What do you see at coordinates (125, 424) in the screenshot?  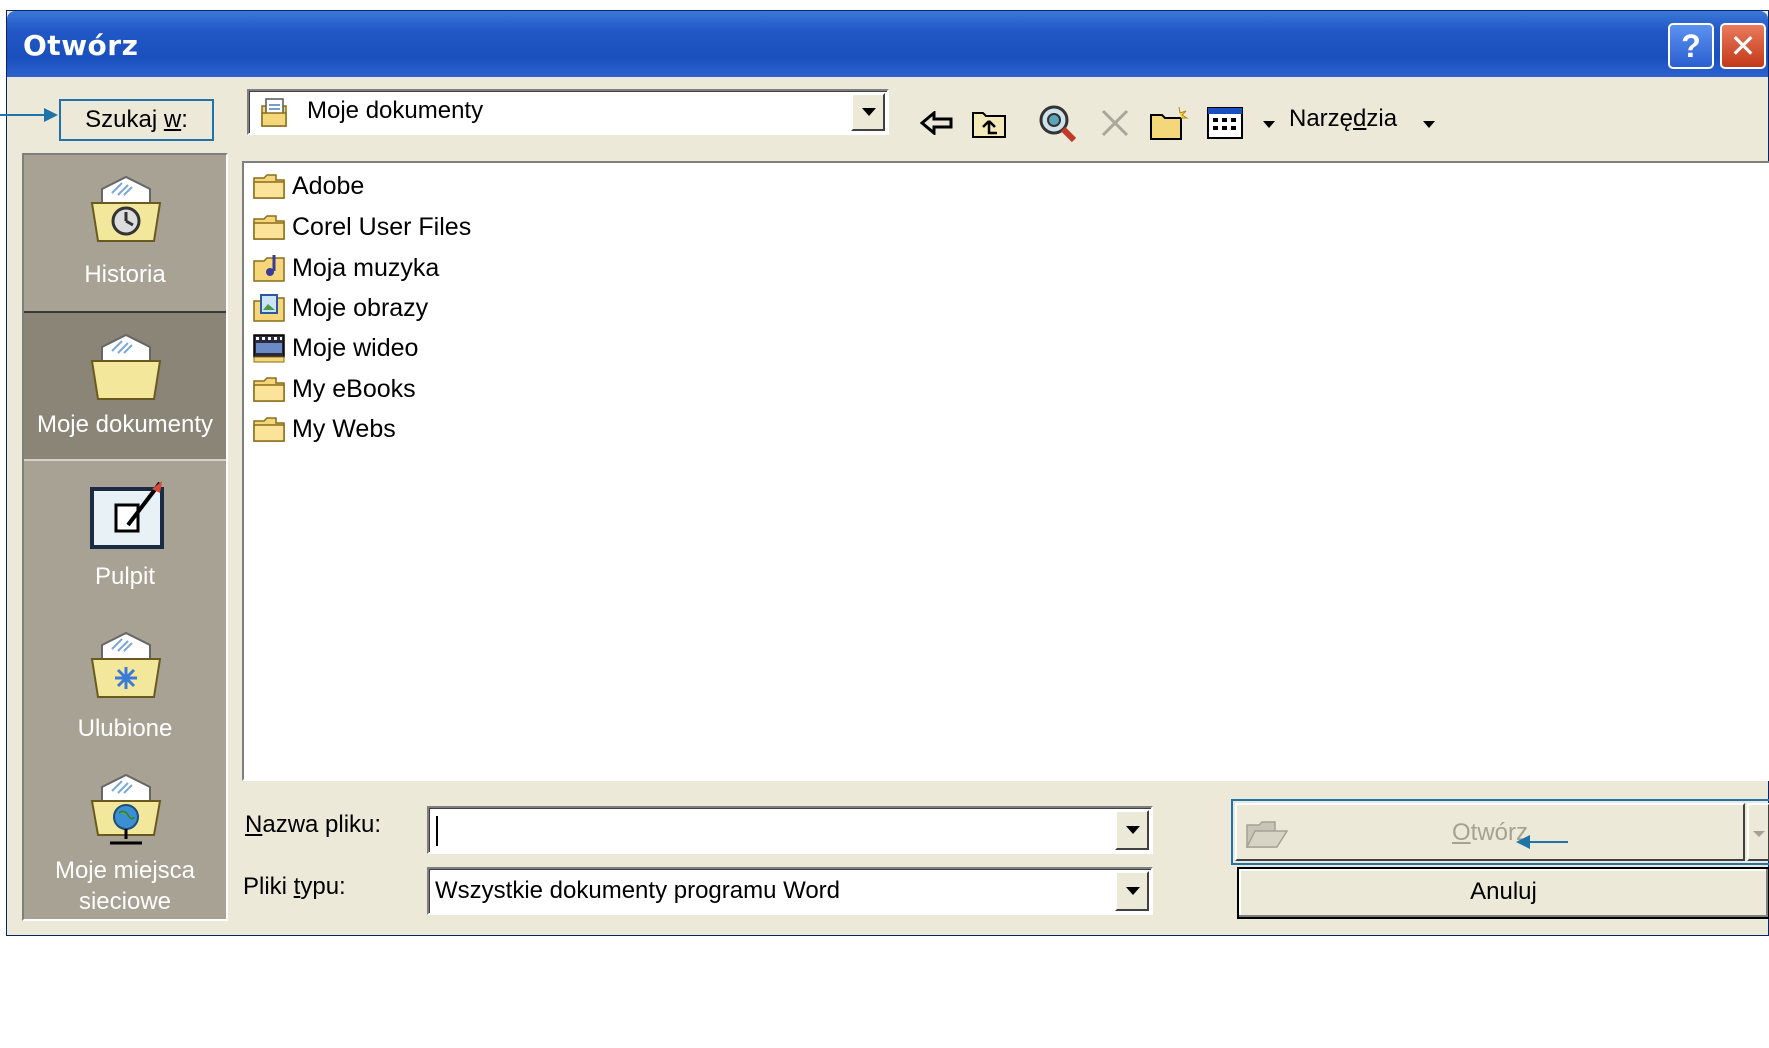 I see `place-label: Moje dokumenty` at bounding box center [125, 424].